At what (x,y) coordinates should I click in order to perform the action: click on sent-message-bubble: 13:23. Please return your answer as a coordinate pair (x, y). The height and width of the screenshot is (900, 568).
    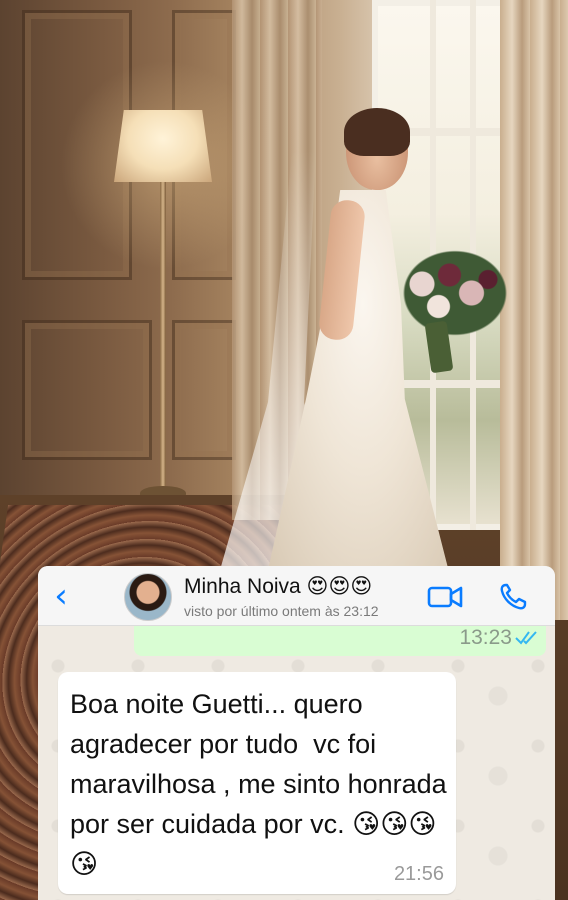
    Looking at the image, I should click on (340, 641).